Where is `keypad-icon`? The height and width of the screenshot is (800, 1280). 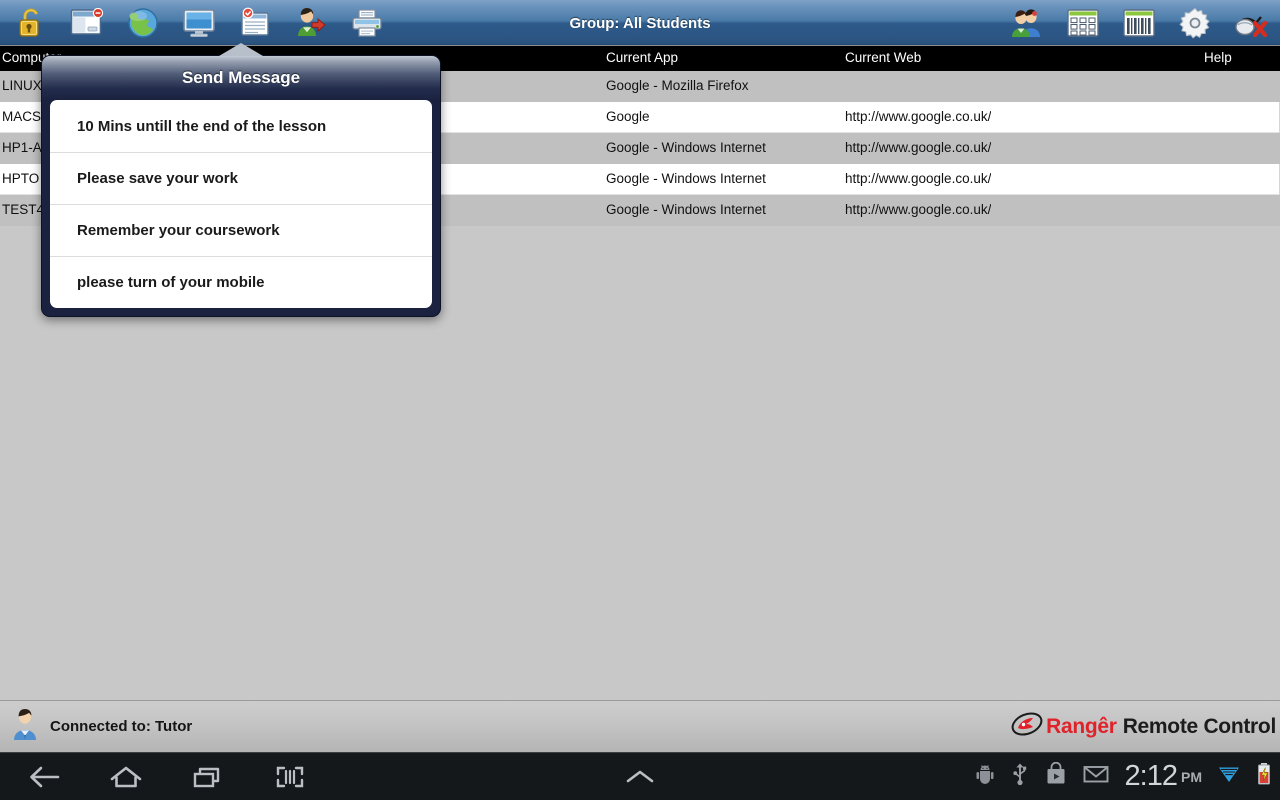 keypad-icon is located at coordinates (1083, 23).